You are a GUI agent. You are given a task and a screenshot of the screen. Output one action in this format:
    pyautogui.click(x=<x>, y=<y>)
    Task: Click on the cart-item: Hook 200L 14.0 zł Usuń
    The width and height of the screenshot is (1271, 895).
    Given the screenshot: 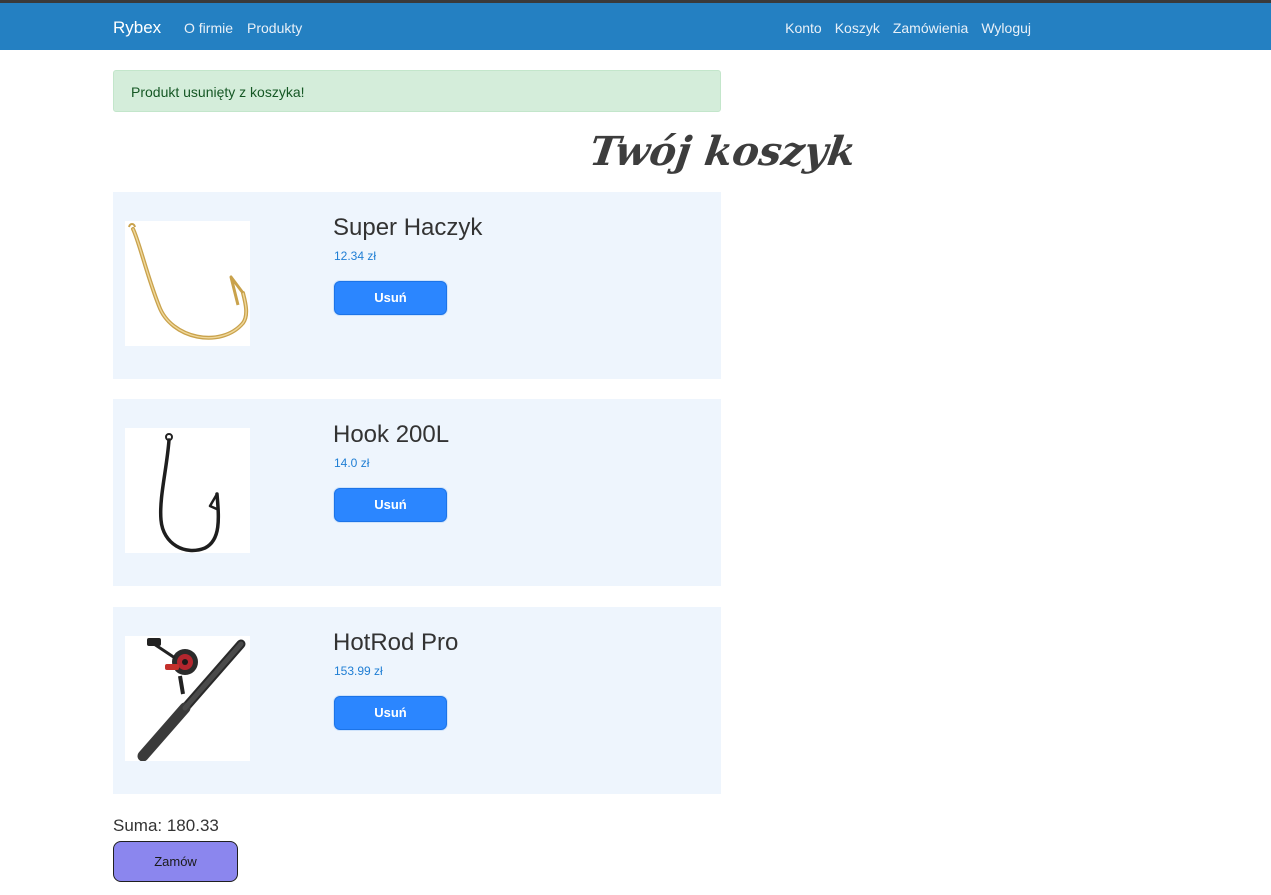 What is the action you would take?
    pyautogui.click(x=417, y=492)
    